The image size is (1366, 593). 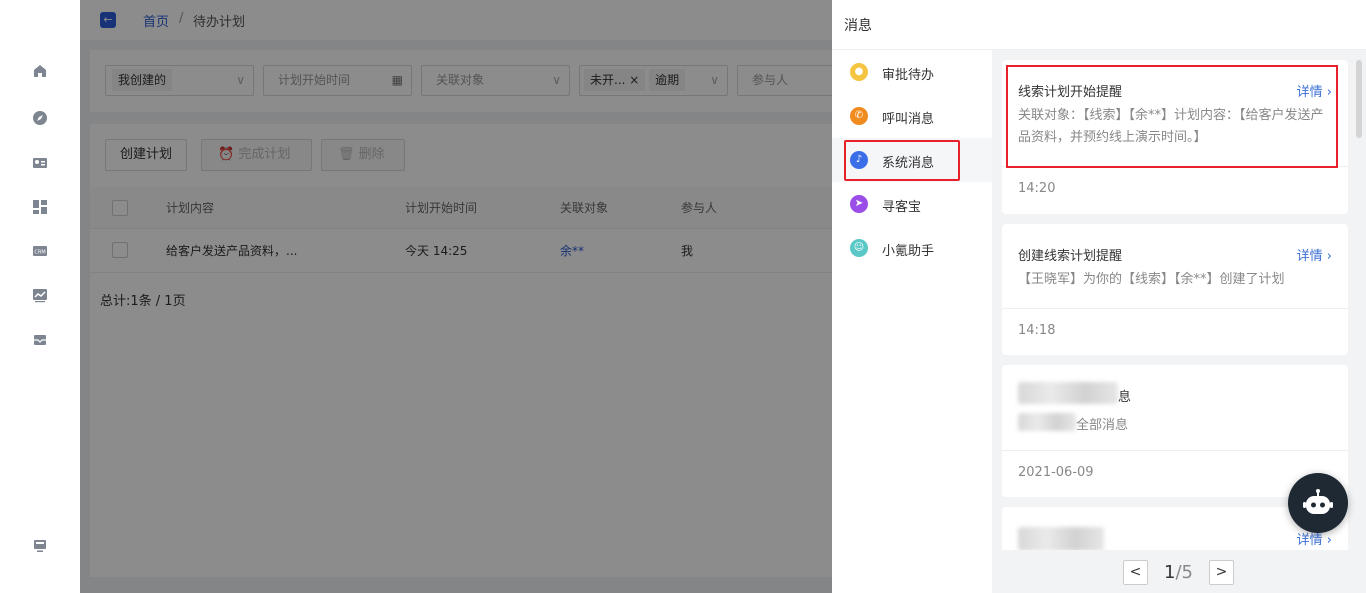 What do you see at coordinates (314, 80) in the screenshot?
I see `start-time-placeholder: 计划开始时间` at bounding box center [314, 80].